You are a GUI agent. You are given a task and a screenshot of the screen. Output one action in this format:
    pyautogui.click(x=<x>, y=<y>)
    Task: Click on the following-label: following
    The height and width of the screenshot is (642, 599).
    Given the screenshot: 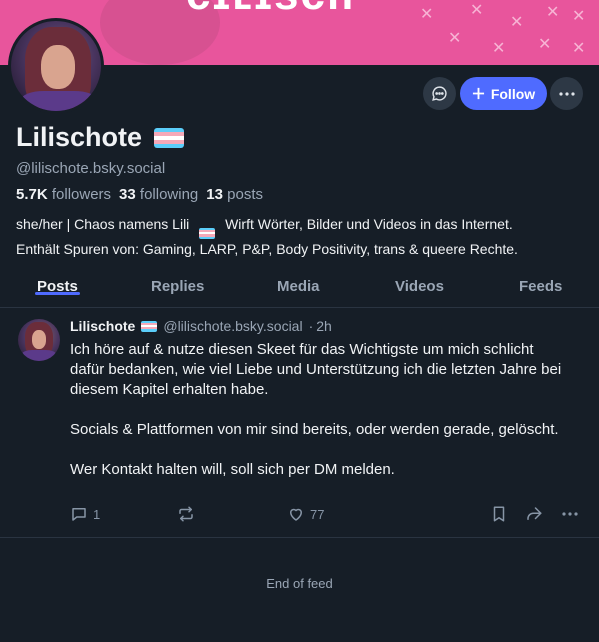 What is the action you would take?
    pyautogui.click(x=169, y=194)
    